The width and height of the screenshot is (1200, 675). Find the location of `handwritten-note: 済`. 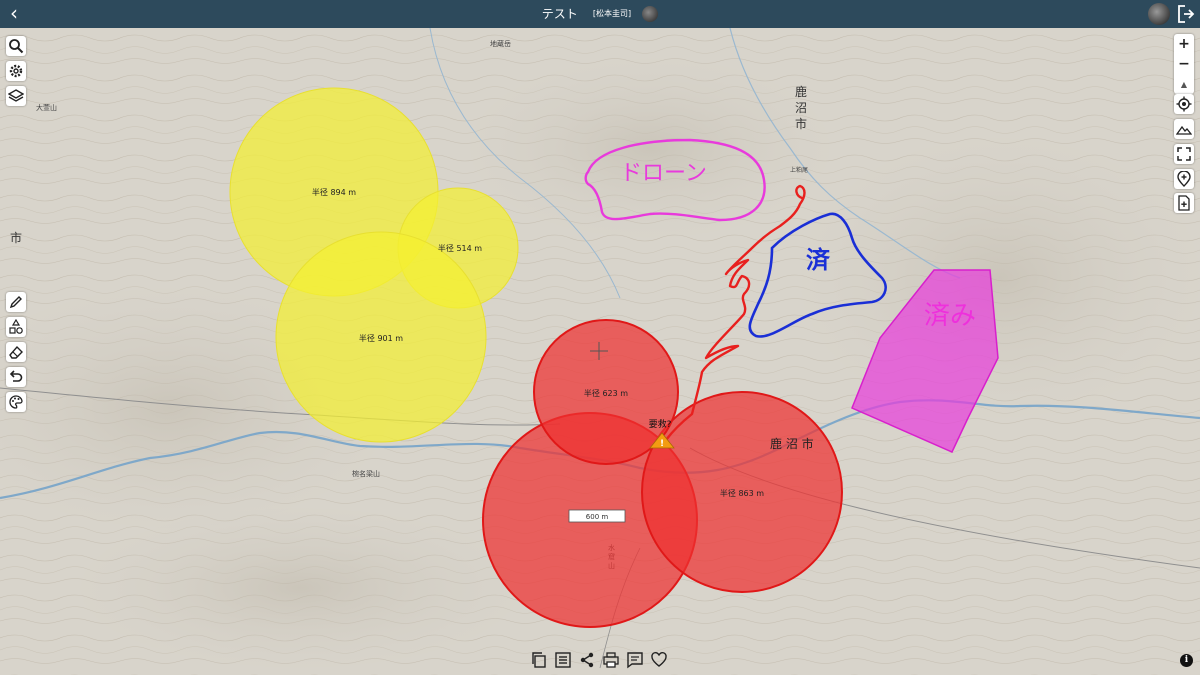

handwritten-note: 済 is located at coordinates (818, 260).